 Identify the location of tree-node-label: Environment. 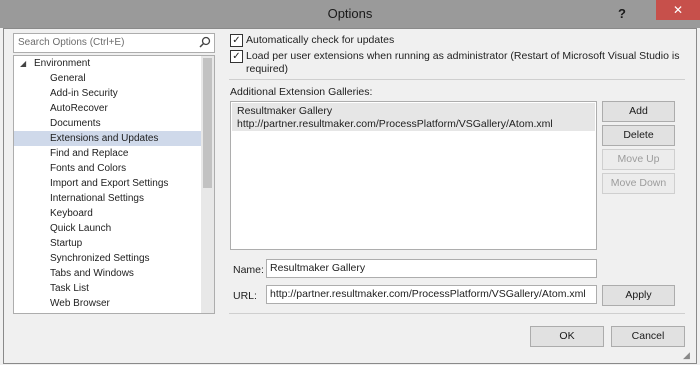
(62, 63).